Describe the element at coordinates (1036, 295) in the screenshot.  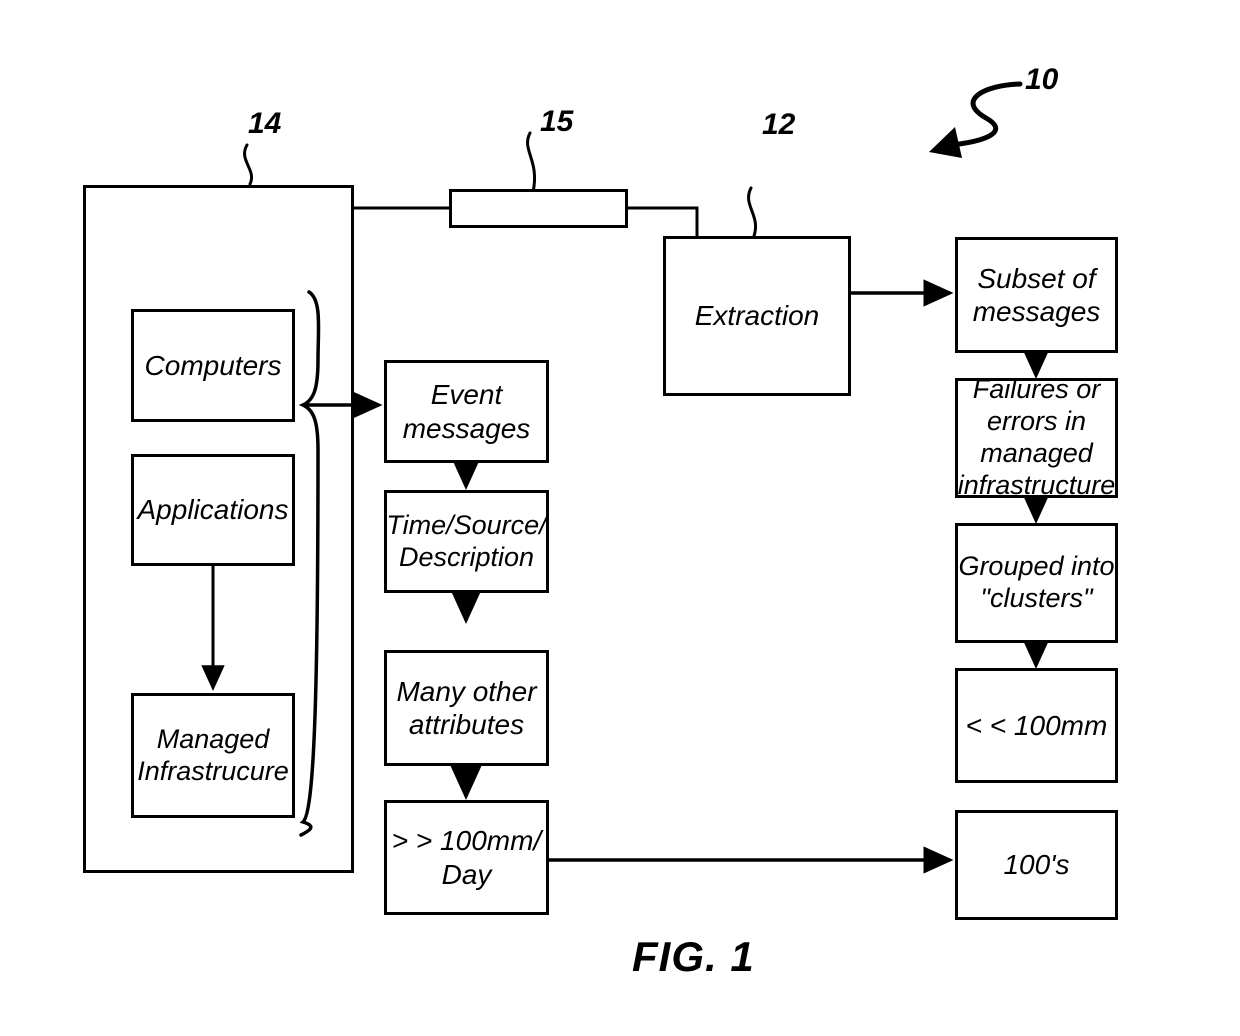
I see `node-subset-of-messages: Subset of messages` at that location.